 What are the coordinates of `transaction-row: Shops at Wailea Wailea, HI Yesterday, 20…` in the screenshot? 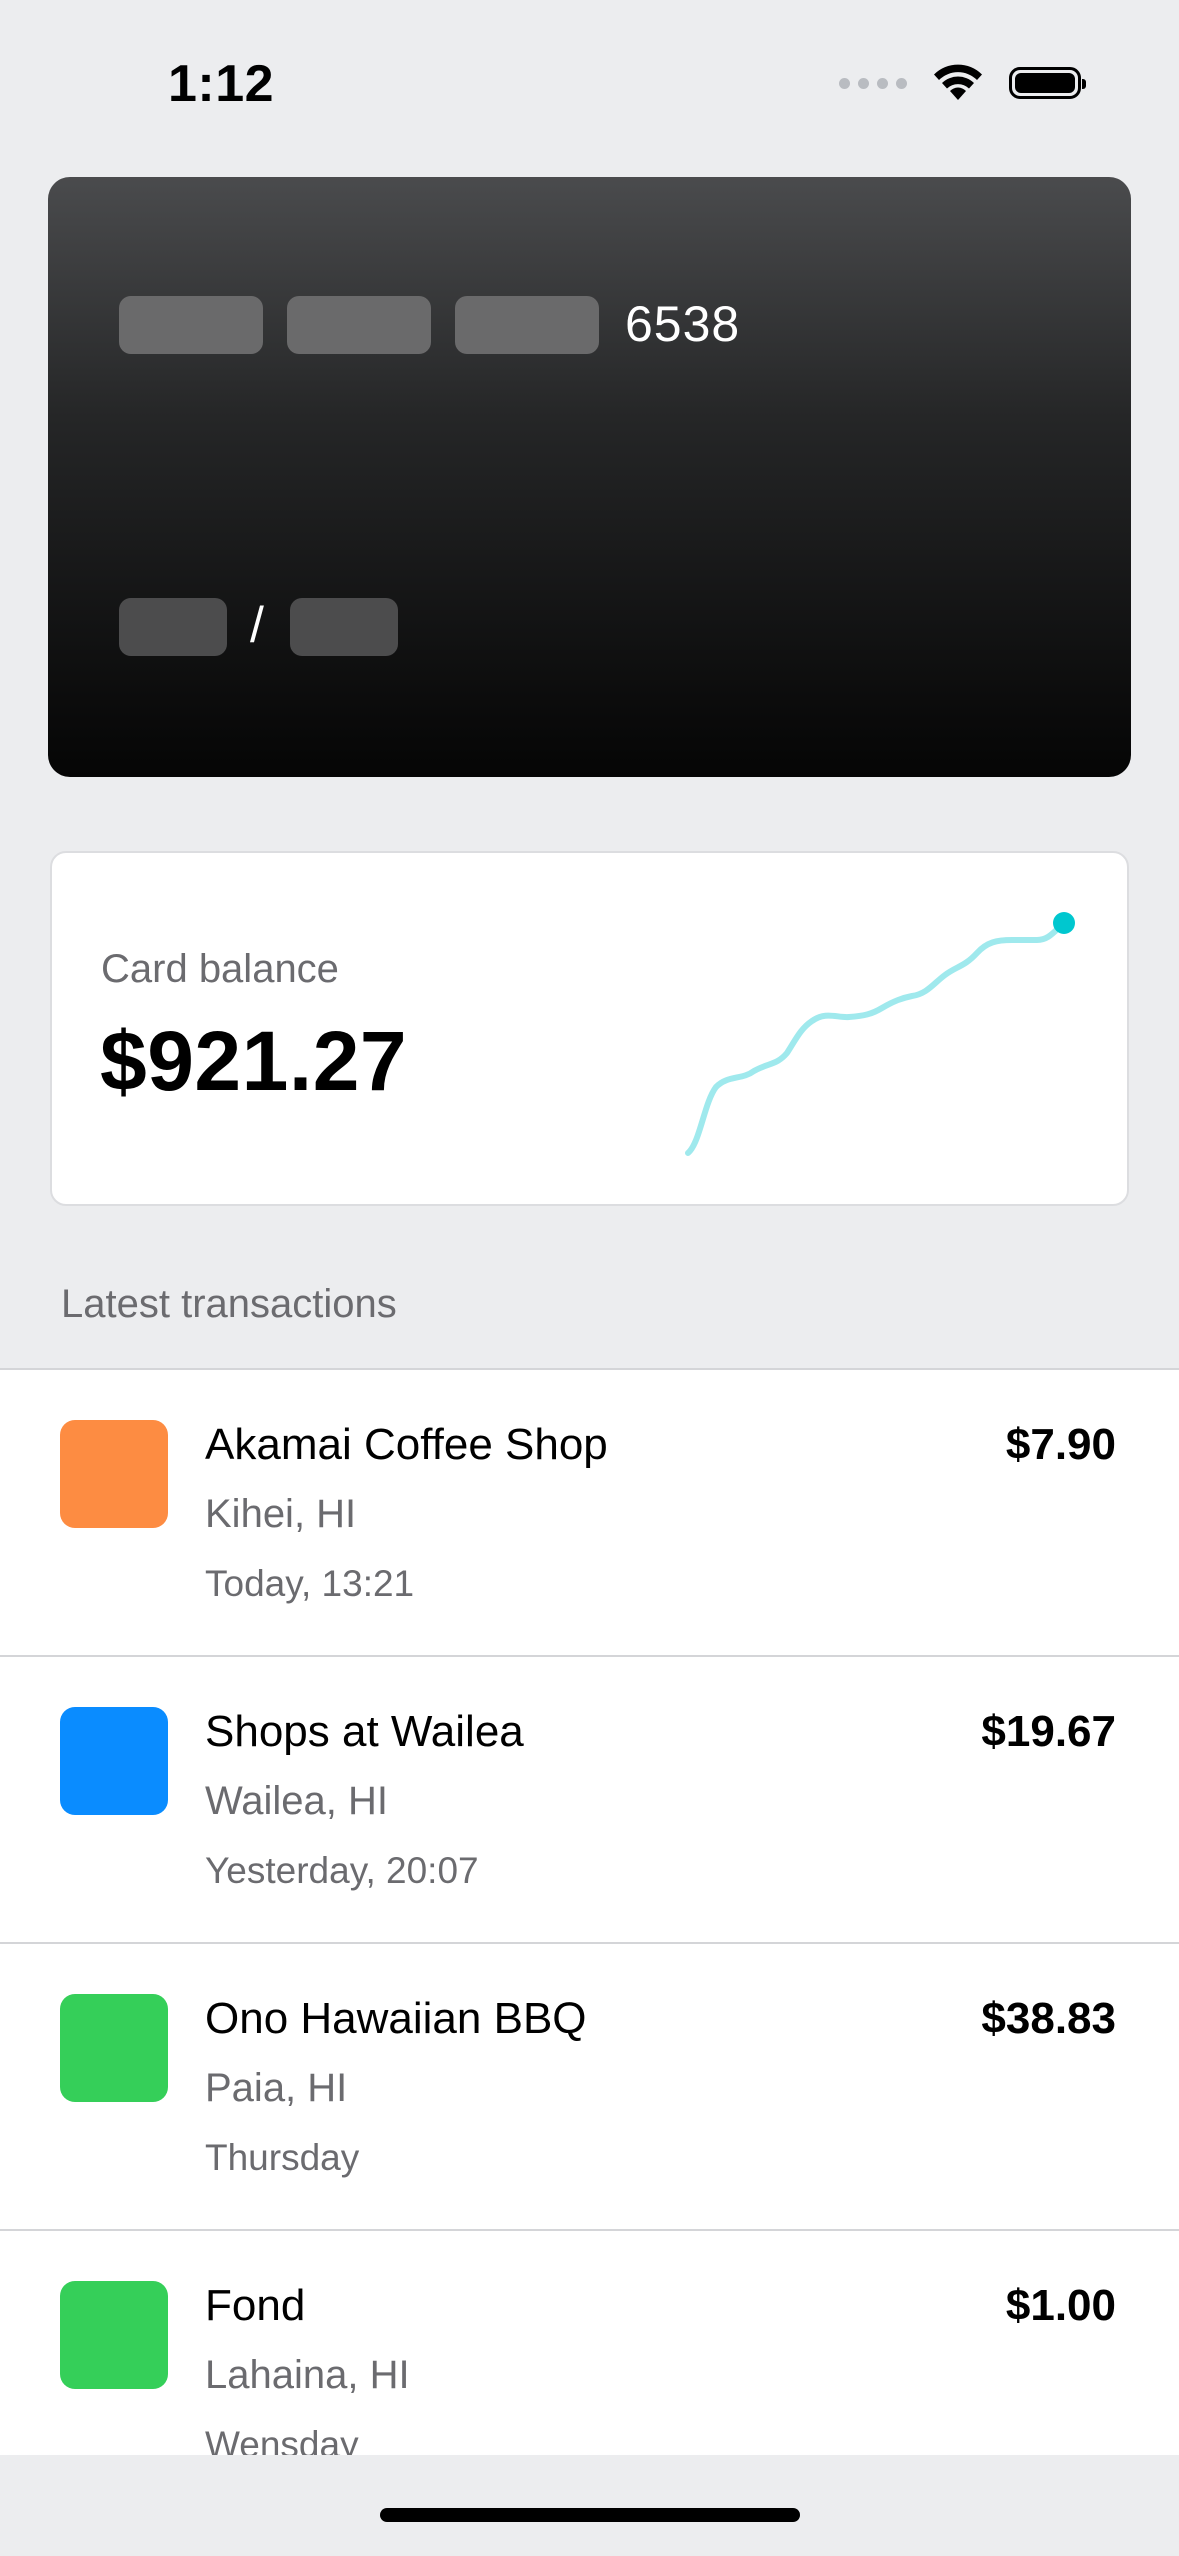 It's located at (589, 1798).